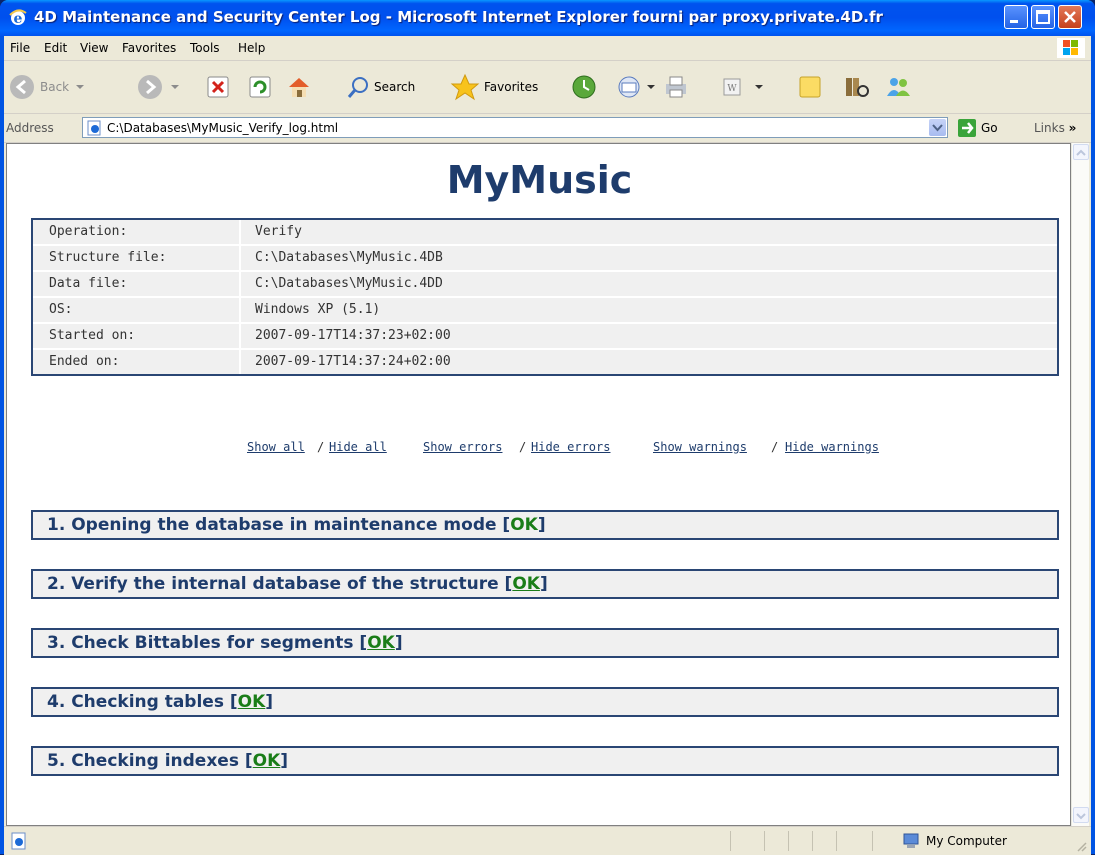 The height and width of the screenshot is (855, 1095). I want to click on status-bar: My Computer, so click(547, 840).